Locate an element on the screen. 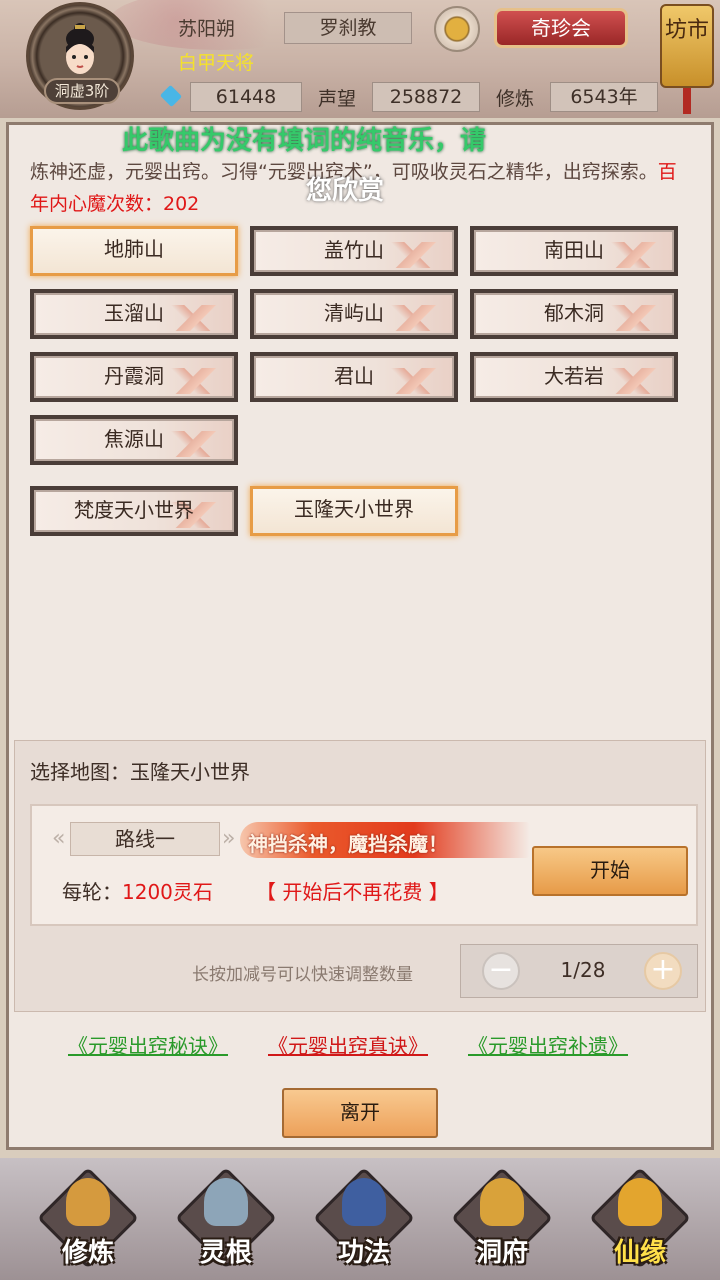 The width and height of the screenshot is (720, 1280). music-notice-line2: 您欣赏 is located at coordinates (345, 191).